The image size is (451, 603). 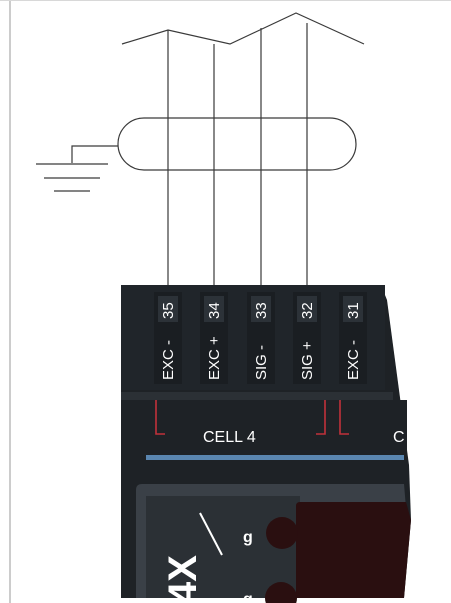 I want to click on indicator-led, so click(x=282, y=533).